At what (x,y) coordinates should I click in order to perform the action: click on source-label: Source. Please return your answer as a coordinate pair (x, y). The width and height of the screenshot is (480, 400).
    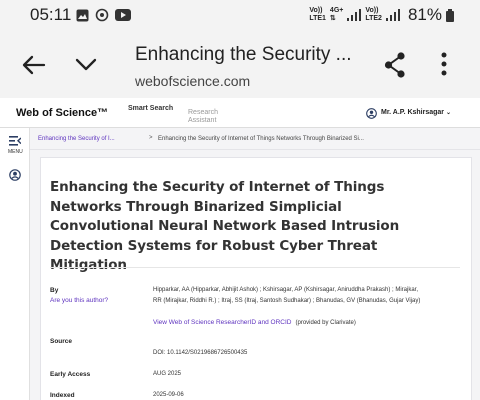
    Looking at the image, I should click on (61, 341).